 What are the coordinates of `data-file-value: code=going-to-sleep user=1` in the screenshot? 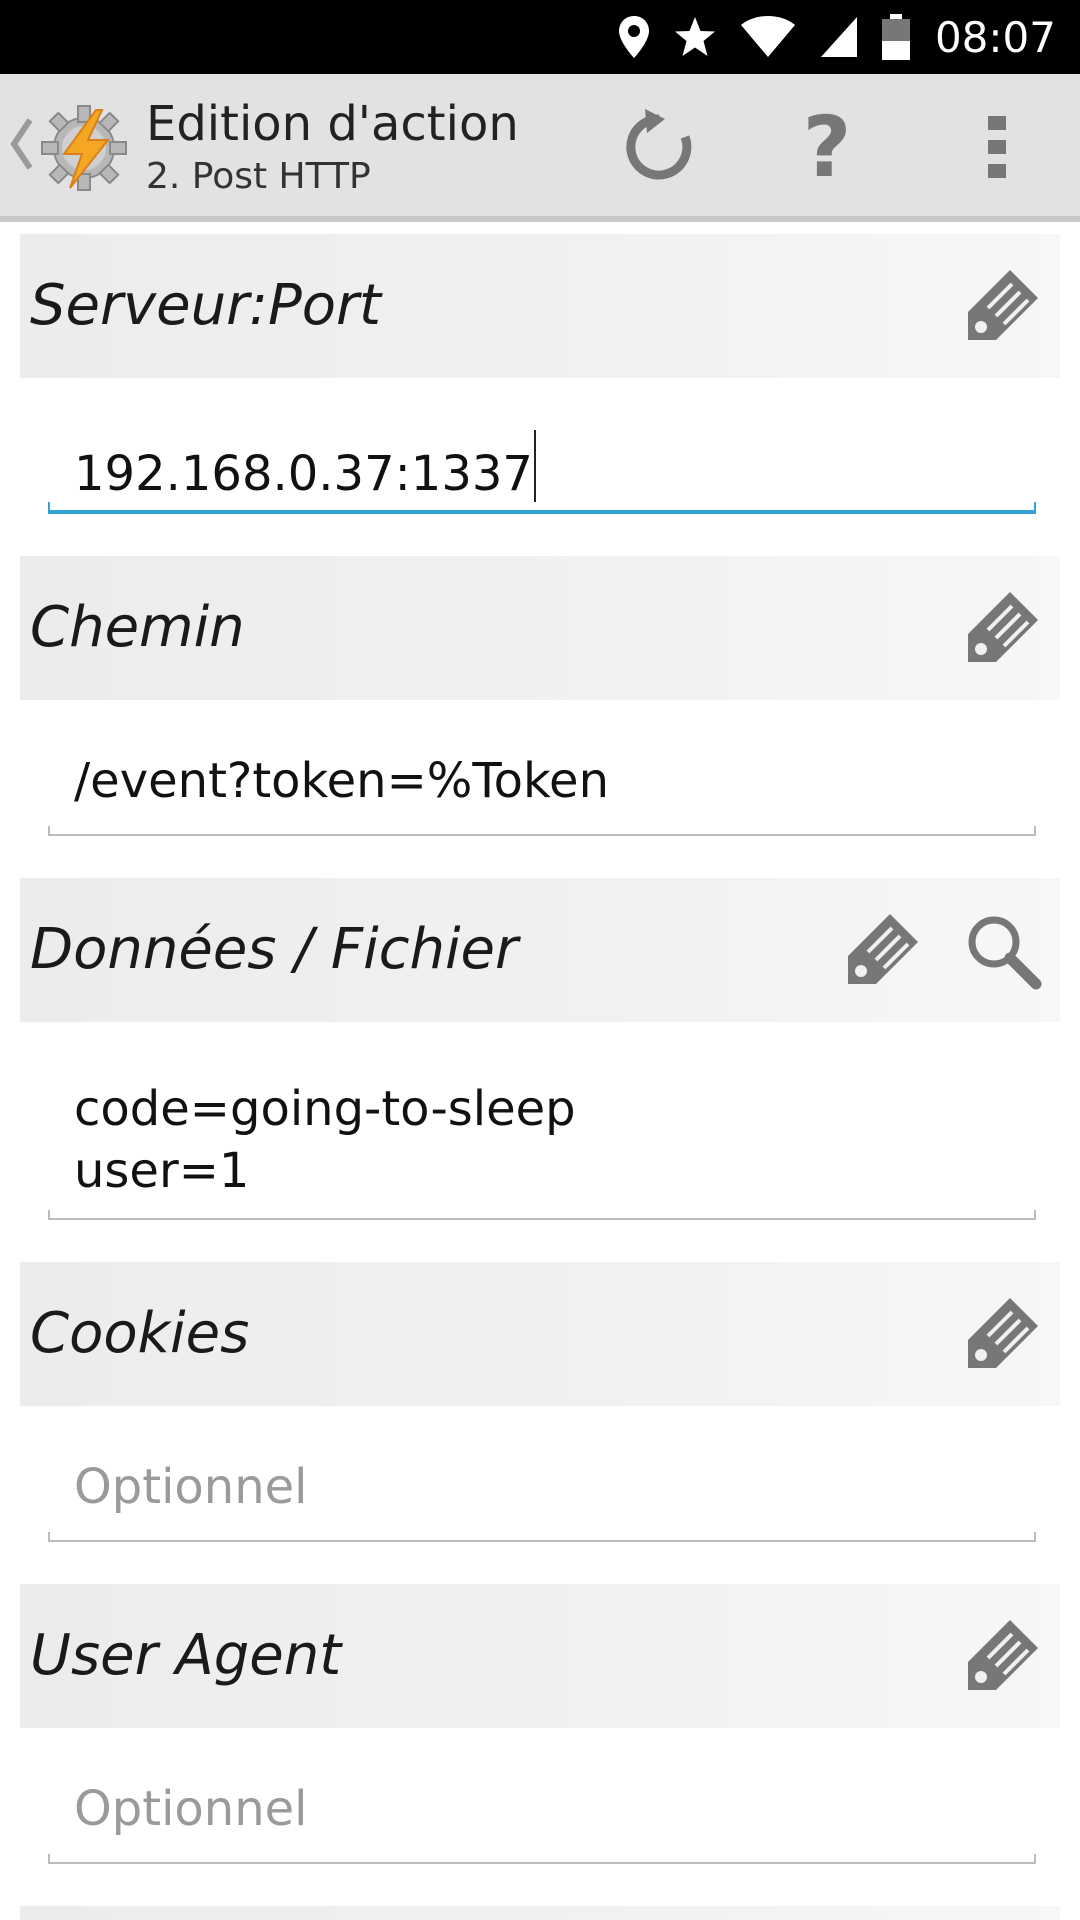 It's located at (325, 1140).